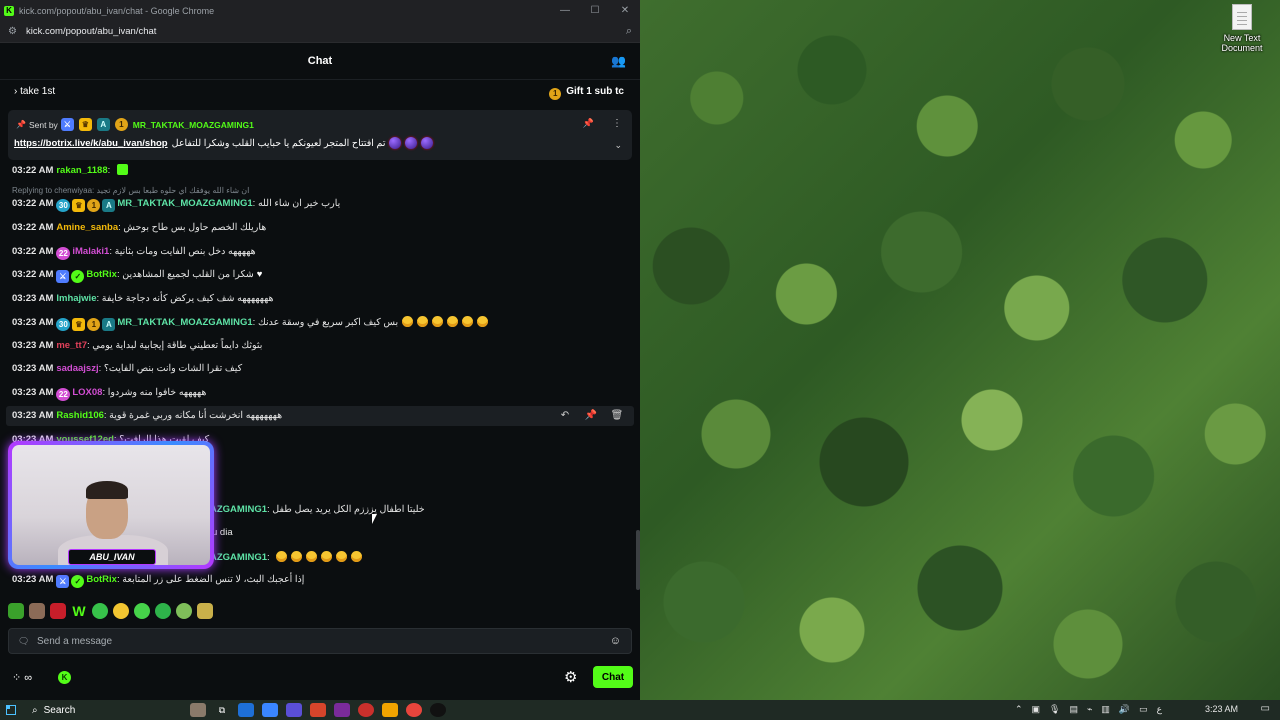  What do you see at coordinates (15, 31) in the screenshot?
I see `site-info-icon: ⚙` at bounding box center [15, 31].